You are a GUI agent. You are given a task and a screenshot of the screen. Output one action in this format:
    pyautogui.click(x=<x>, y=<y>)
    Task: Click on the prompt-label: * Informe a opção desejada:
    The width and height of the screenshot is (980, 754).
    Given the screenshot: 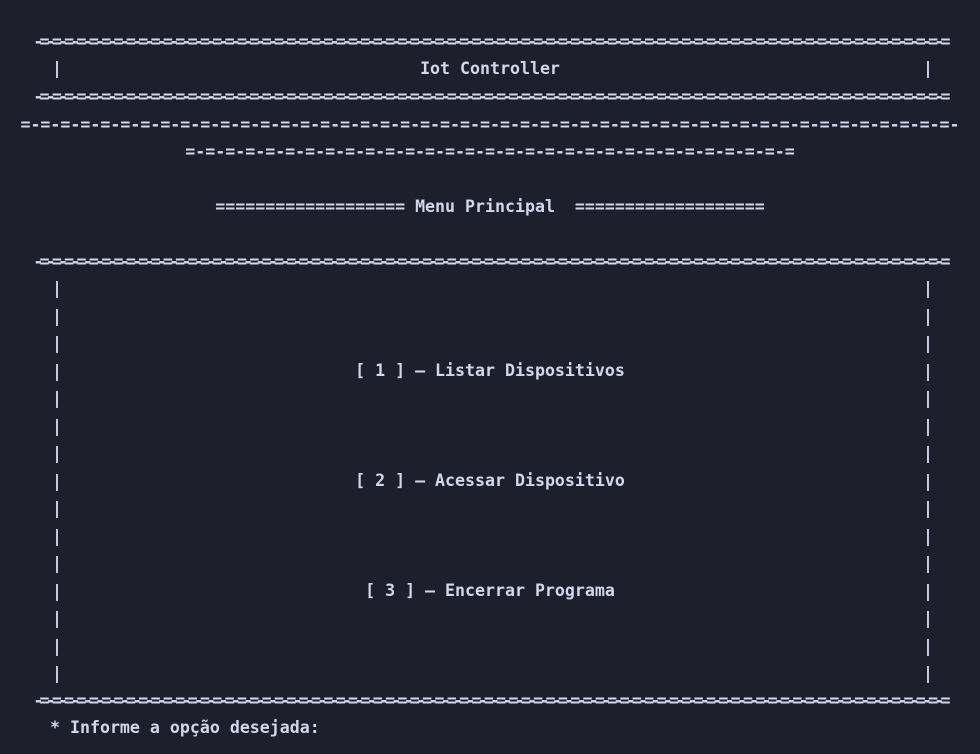 What is the action you would take?
    pyautogui.click(x=185, y=727)
    